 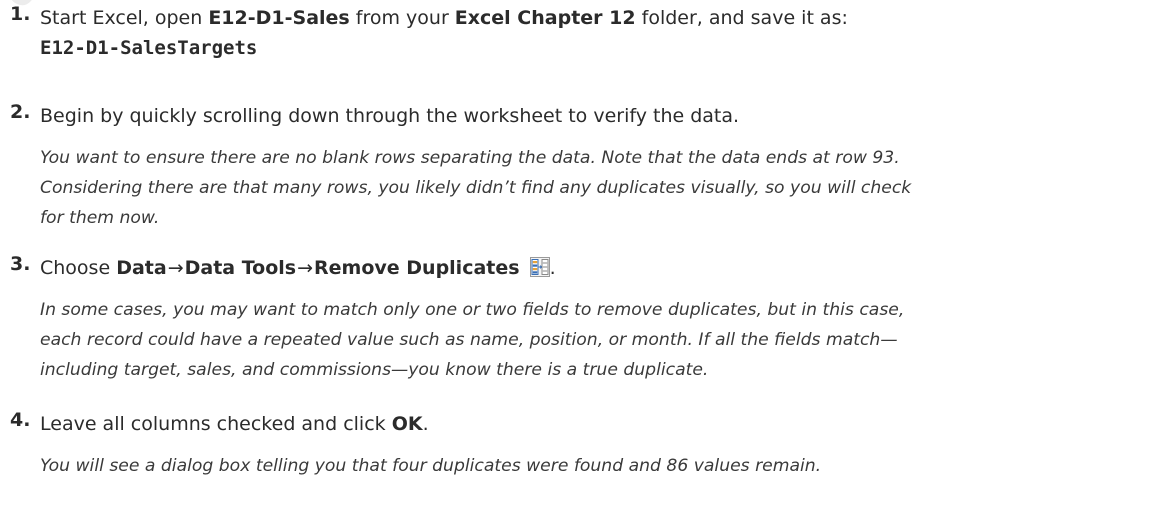 What do you see at coordinates (141, 268) in the screenshot?
I see `ribbon-tab-data: Data` at bounding box center [141, 268].